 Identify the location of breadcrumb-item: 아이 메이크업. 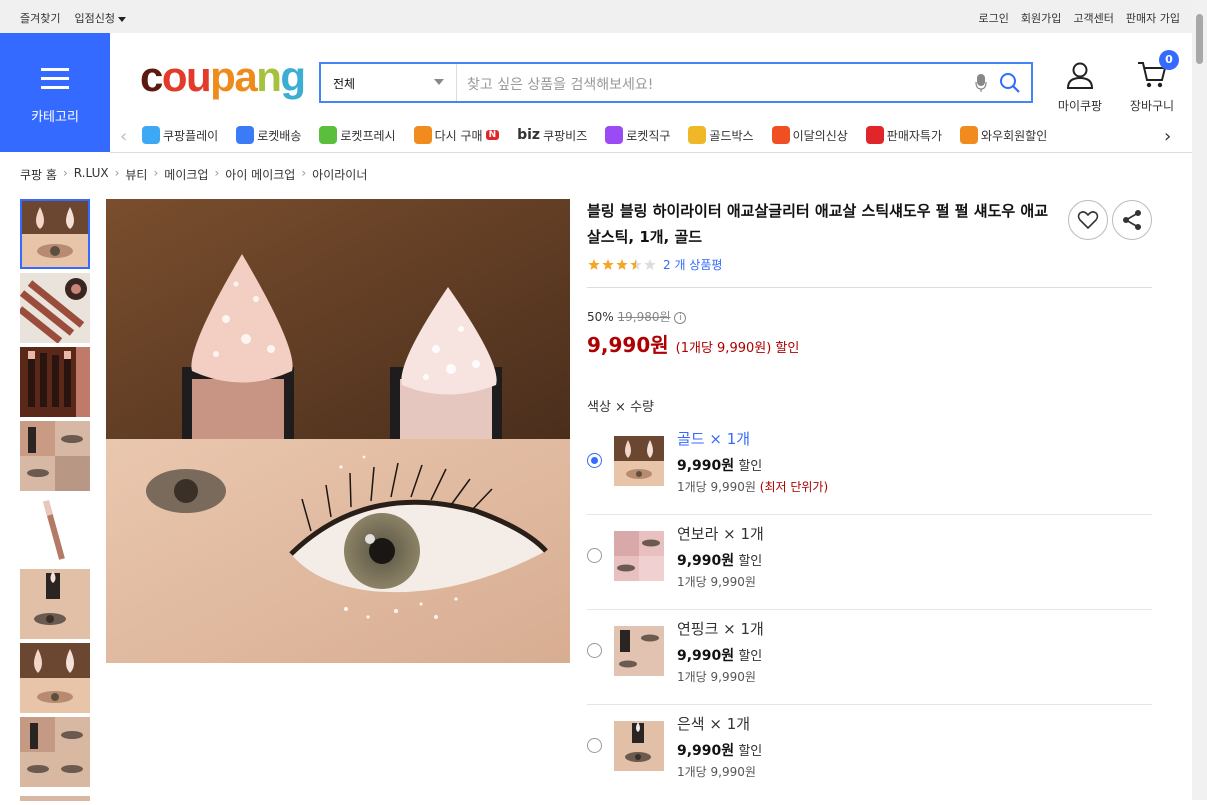
(260, 174).